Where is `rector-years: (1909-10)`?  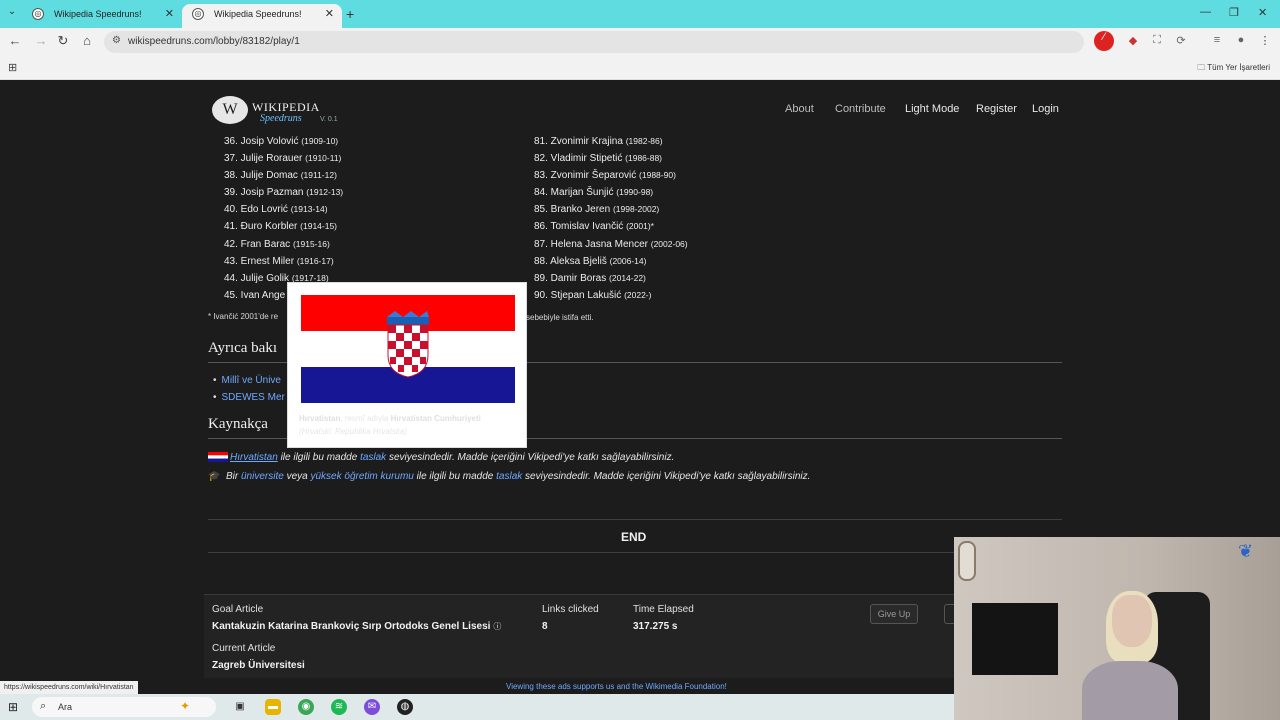
rector-years: (1909-10) is located at coordinates (320, 141).